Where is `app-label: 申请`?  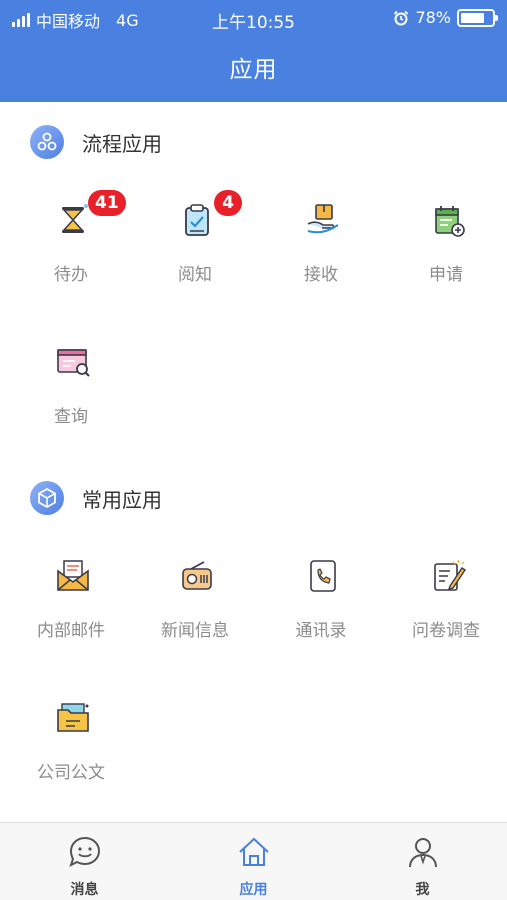 app-label: 申请 is located at coordinates (446, 275).